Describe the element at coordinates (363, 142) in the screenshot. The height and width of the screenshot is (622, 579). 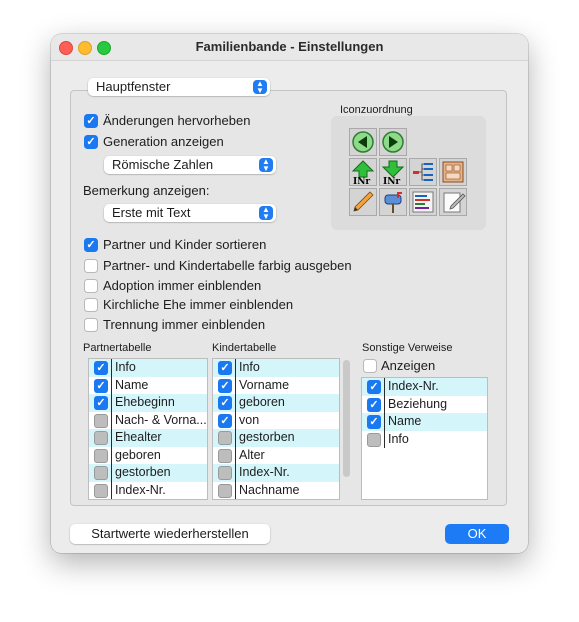
I see `back-arrow-icon` at that location.